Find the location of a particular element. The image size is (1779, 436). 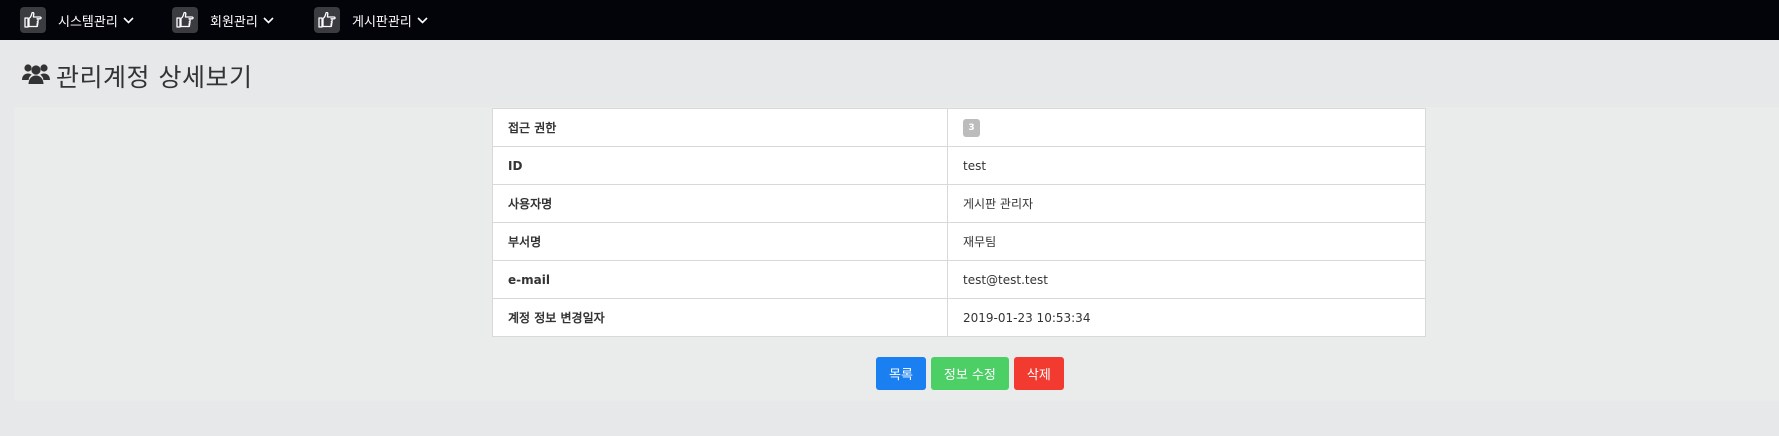

row-value: test is located at coordinates (1186, 165).